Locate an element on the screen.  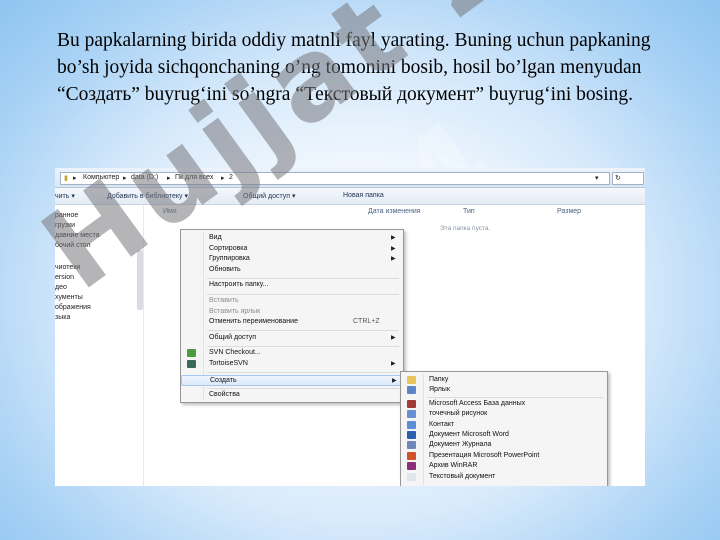
search-input: ↻ is located at coordinates (628, 178).